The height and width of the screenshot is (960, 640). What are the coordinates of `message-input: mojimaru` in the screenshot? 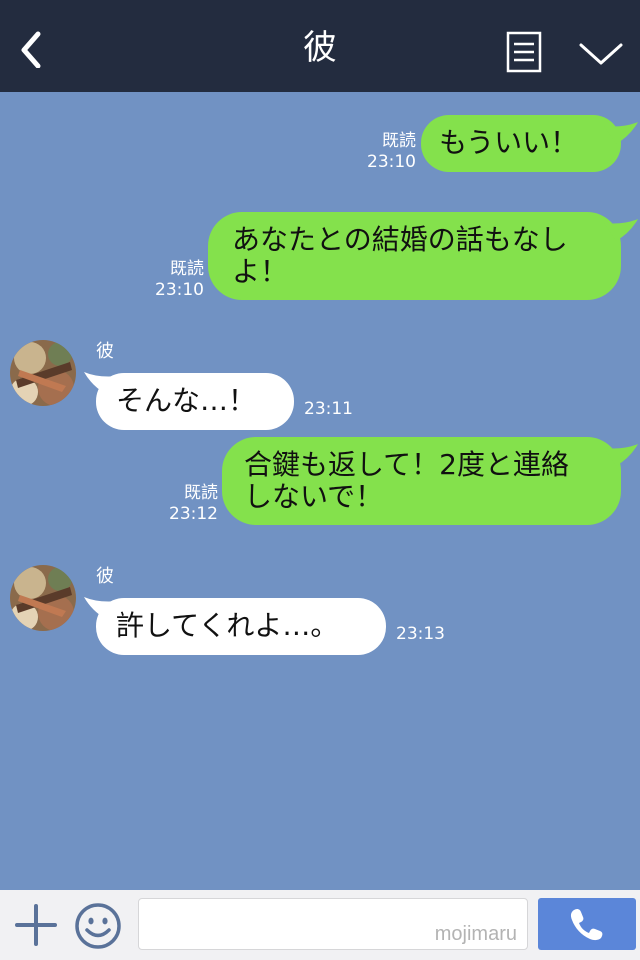 It's located at (333, 924).